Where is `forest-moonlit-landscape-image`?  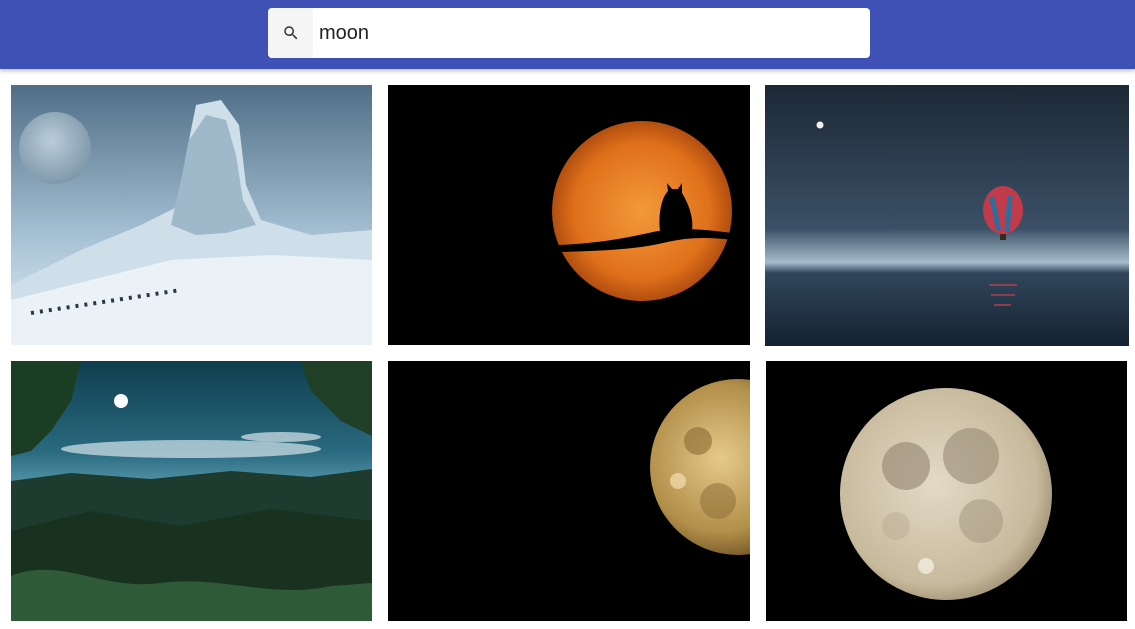
forest-moonlit-landscape-image is located at coordinates (191, 491).